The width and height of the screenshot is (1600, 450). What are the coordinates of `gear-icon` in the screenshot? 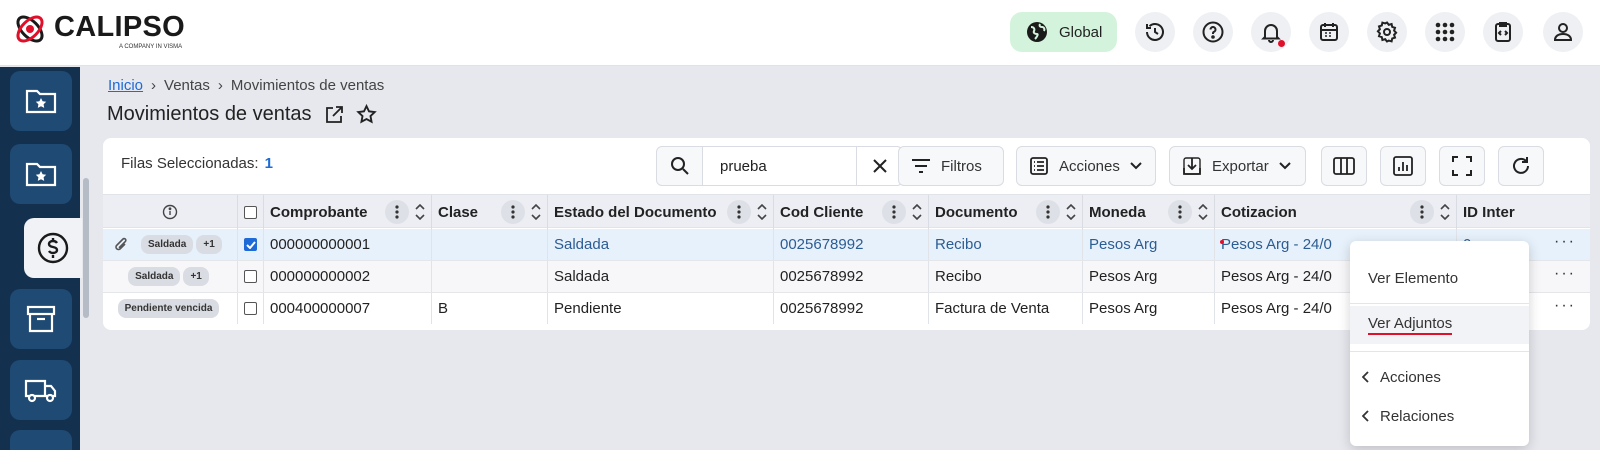 It's located at (1387, 32).